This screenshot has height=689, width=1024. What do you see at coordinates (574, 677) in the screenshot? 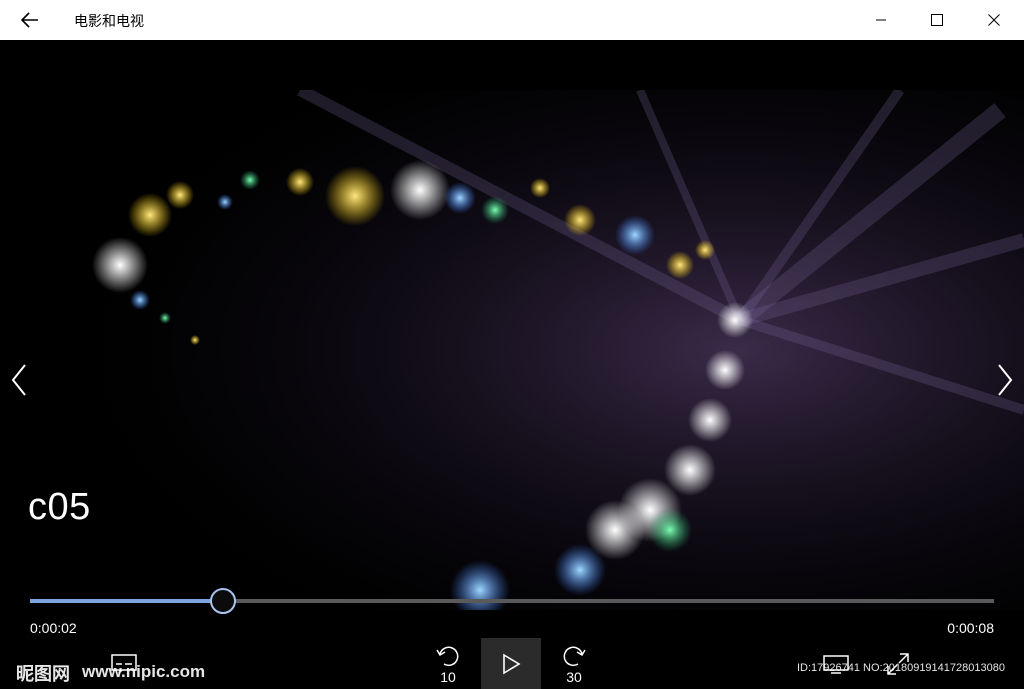
I see `skip-forward-label: 30` at bounding box center [574, 677].